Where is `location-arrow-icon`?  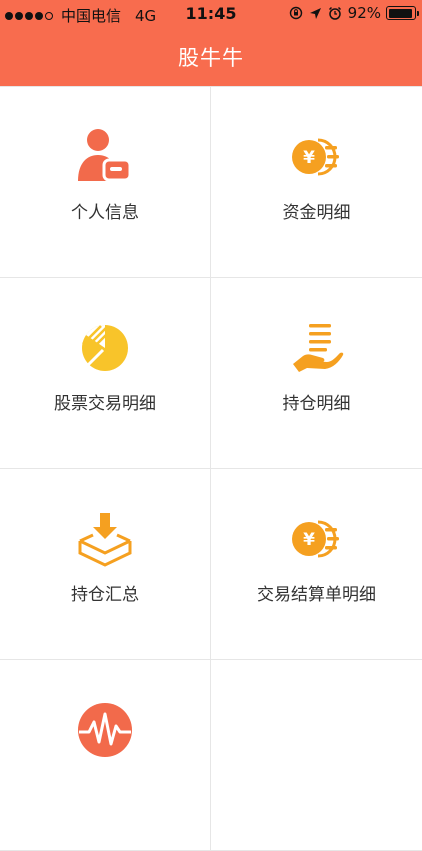
location-arrow-icon is located at coordinates (315, 13).